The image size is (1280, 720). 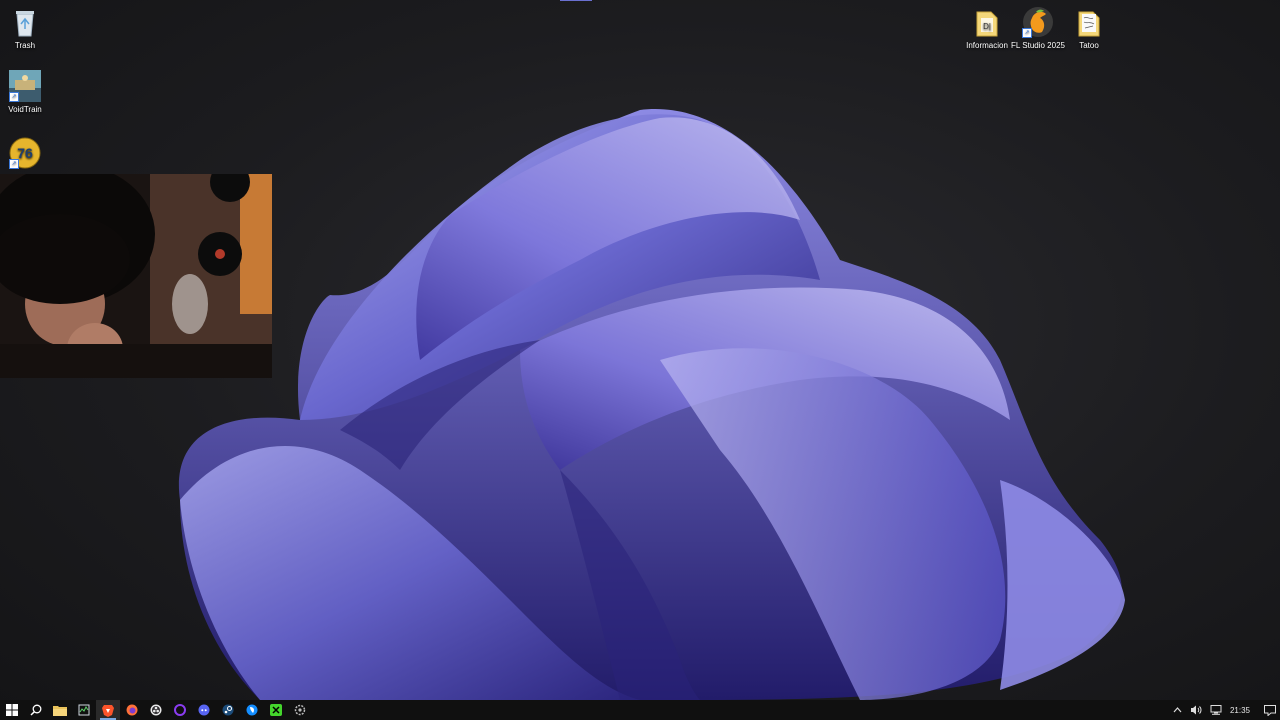 I want to click on webcam-feed, so click(x=136, y=276).